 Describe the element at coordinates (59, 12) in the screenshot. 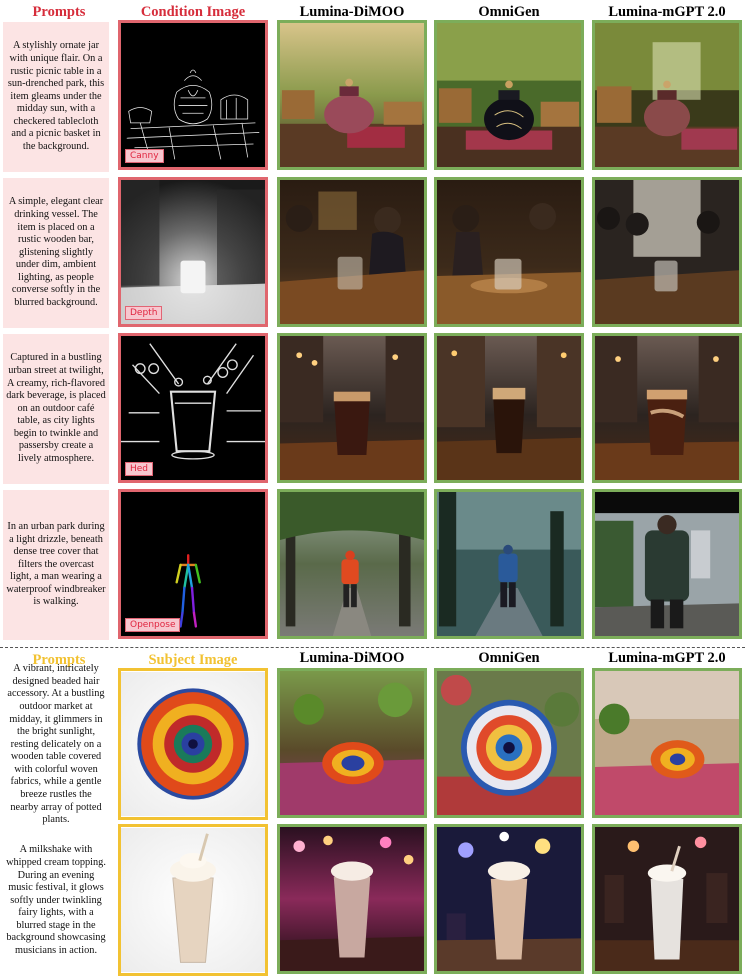

I see `prompts-header: Prompts` at that location.